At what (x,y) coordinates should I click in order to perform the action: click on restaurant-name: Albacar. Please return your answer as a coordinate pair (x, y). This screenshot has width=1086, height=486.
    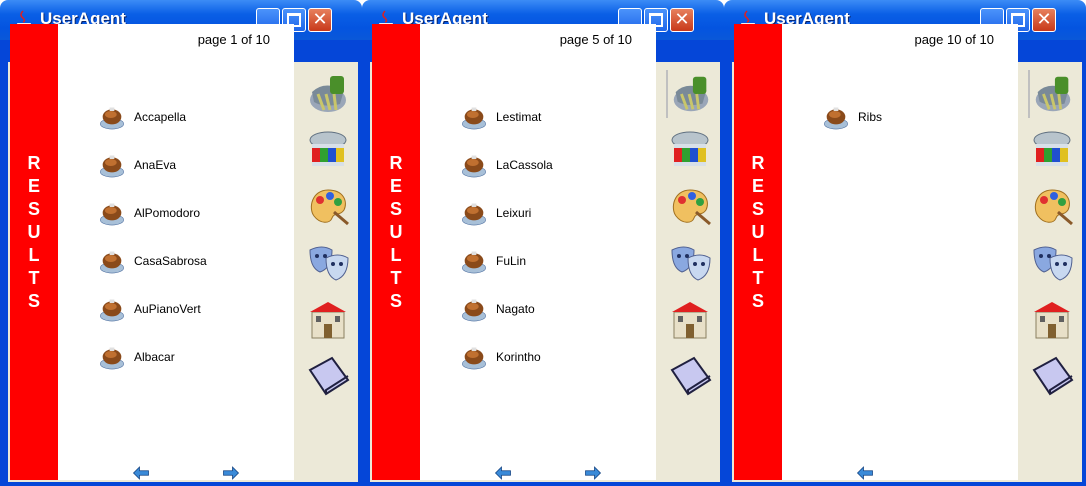
    Looking at the image, I should click on (154, 357).